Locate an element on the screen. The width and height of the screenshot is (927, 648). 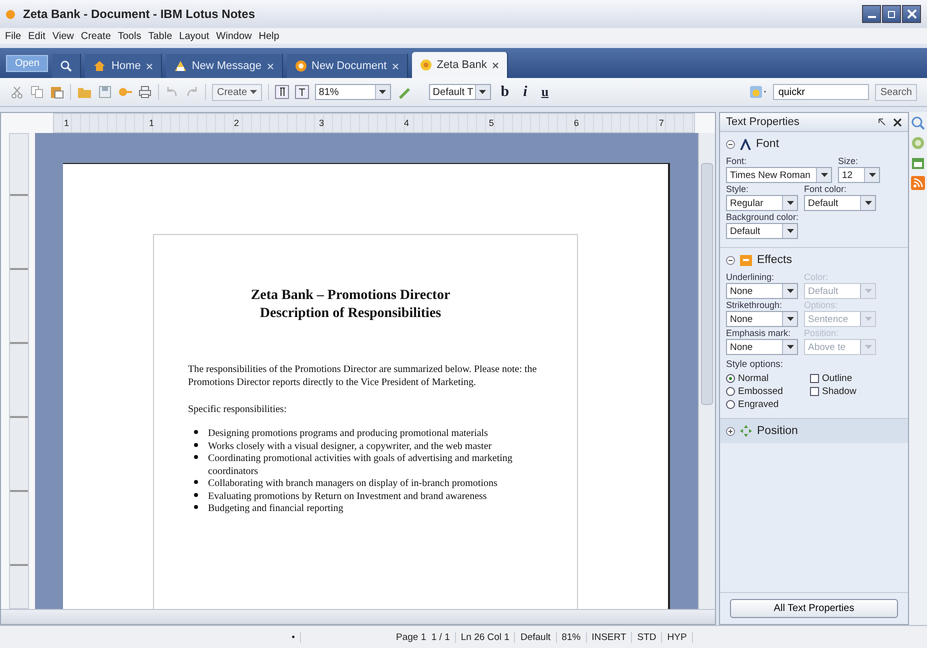
close-icon is located at coordinates (911, 14).